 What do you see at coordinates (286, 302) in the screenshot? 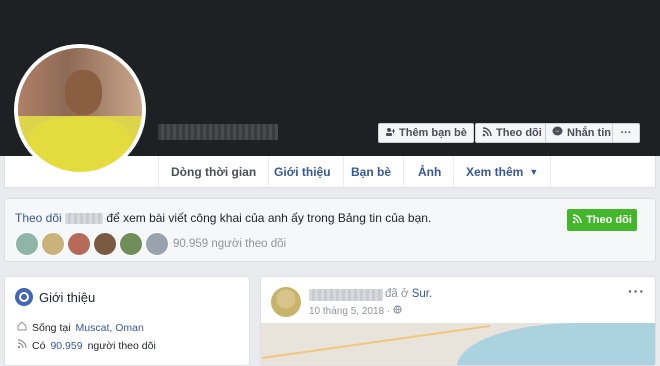
I see `post-author-avatar` at bounding box center [286, 302].